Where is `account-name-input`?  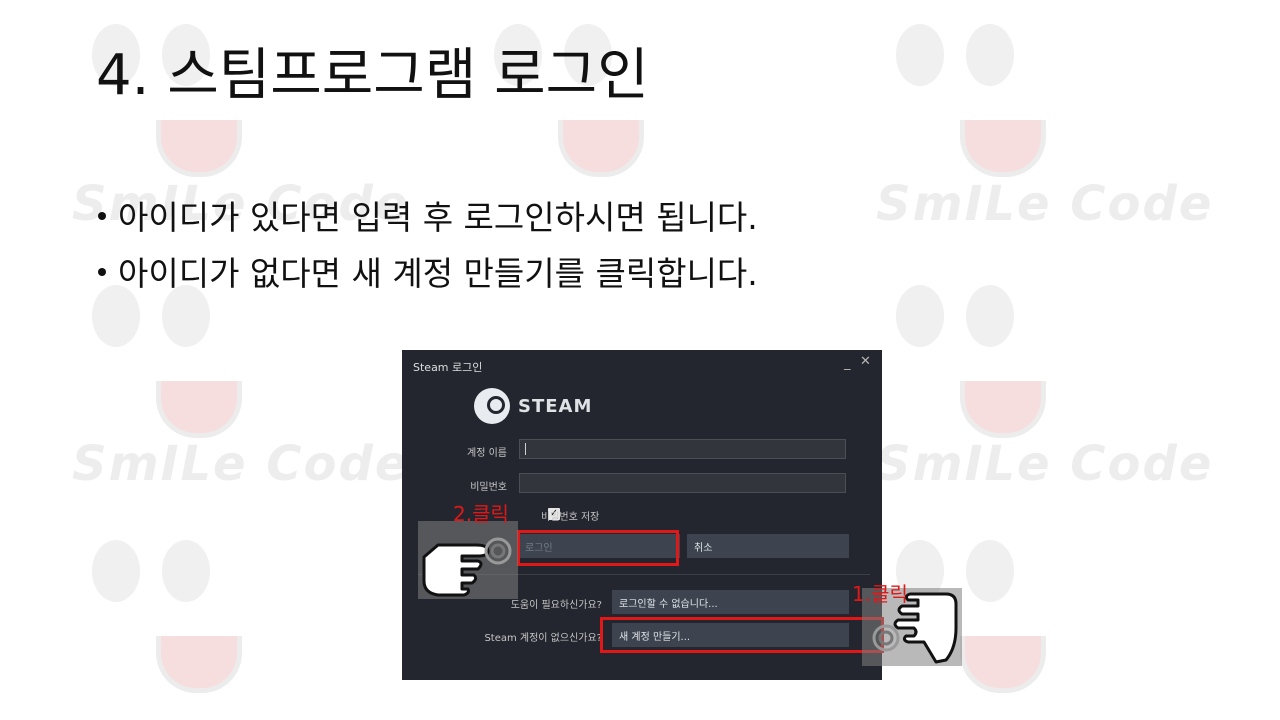
account-name-input is located at coordinates (682, 449).